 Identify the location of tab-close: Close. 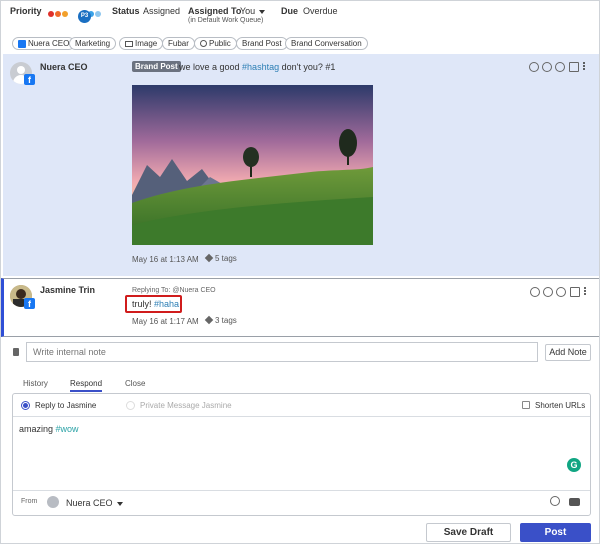
(135, 383).